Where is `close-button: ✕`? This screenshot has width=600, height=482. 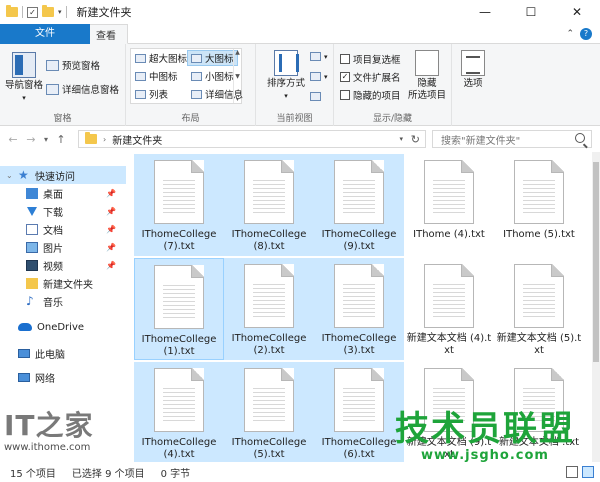 close-button: ✕ is located at coordinates (577, 12).